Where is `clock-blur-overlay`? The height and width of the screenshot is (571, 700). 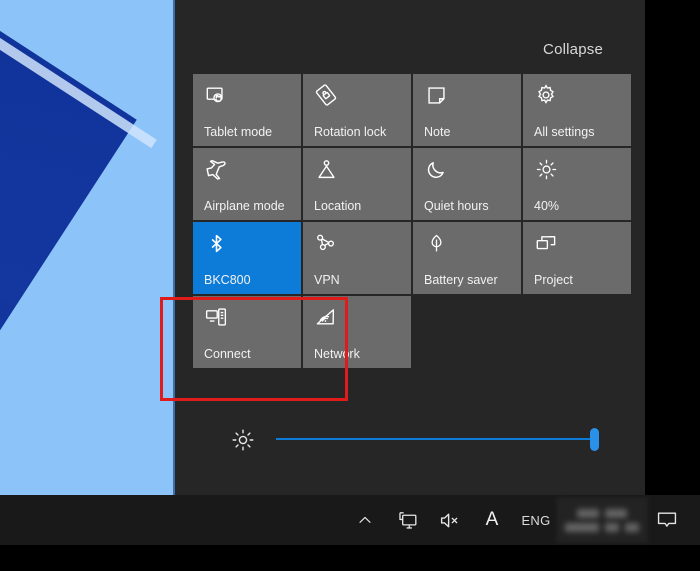 clock-blur-overlay is located at coordinates (602, 520).